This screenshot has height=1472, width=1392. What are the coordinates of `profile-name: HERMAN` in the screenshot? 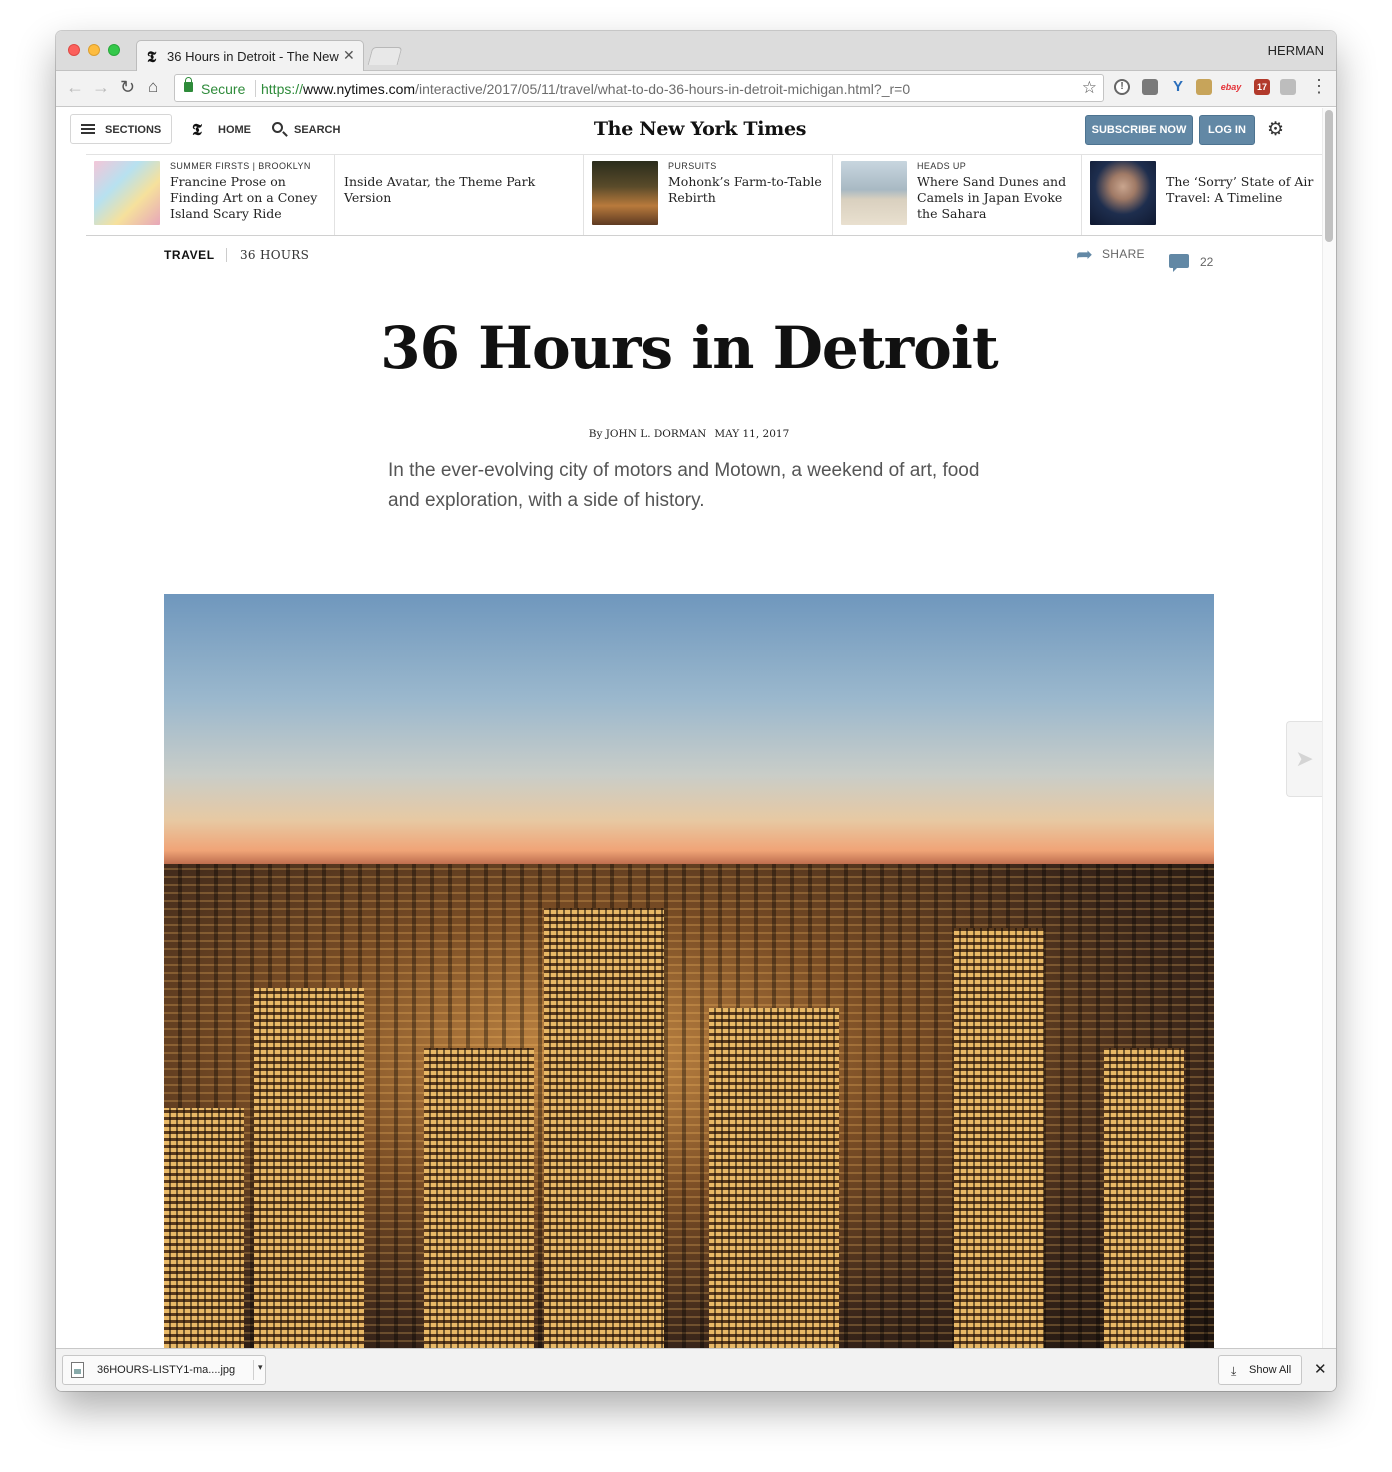 It's located at (1296, 50).